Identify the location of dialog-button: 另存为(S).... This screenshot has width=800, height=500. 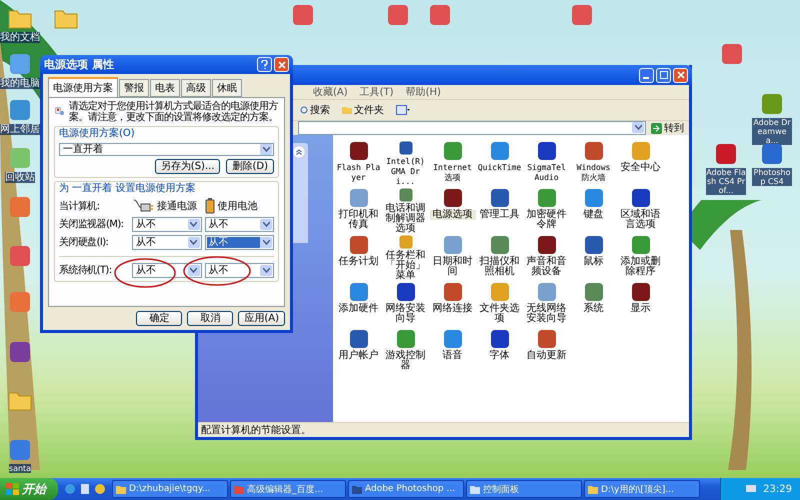
(187, 166).